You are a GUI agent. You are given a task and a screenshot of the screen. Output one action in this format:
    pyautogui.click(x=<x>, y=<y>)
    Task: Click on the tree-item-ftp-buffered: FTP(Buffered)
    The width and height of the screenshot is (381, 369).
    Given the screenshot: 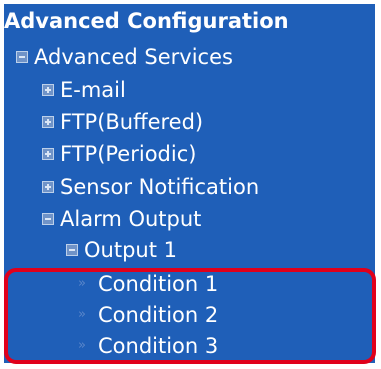 What is the action you would take?
    pyautogui.click(x=122, y=122)
    